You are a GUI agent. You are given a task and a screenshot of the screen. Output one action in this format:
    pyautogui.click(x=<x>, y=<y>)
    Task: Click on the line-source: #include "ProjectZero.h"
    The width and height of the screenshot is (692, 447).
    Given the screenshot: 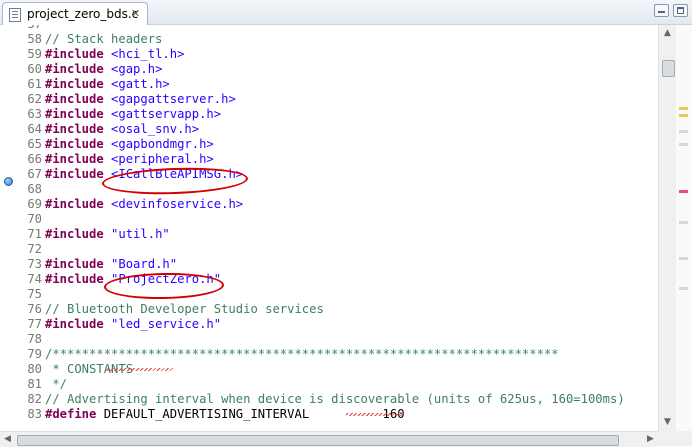 What is the action you would take?
    pyautogui.click(x=131, y=279)
    